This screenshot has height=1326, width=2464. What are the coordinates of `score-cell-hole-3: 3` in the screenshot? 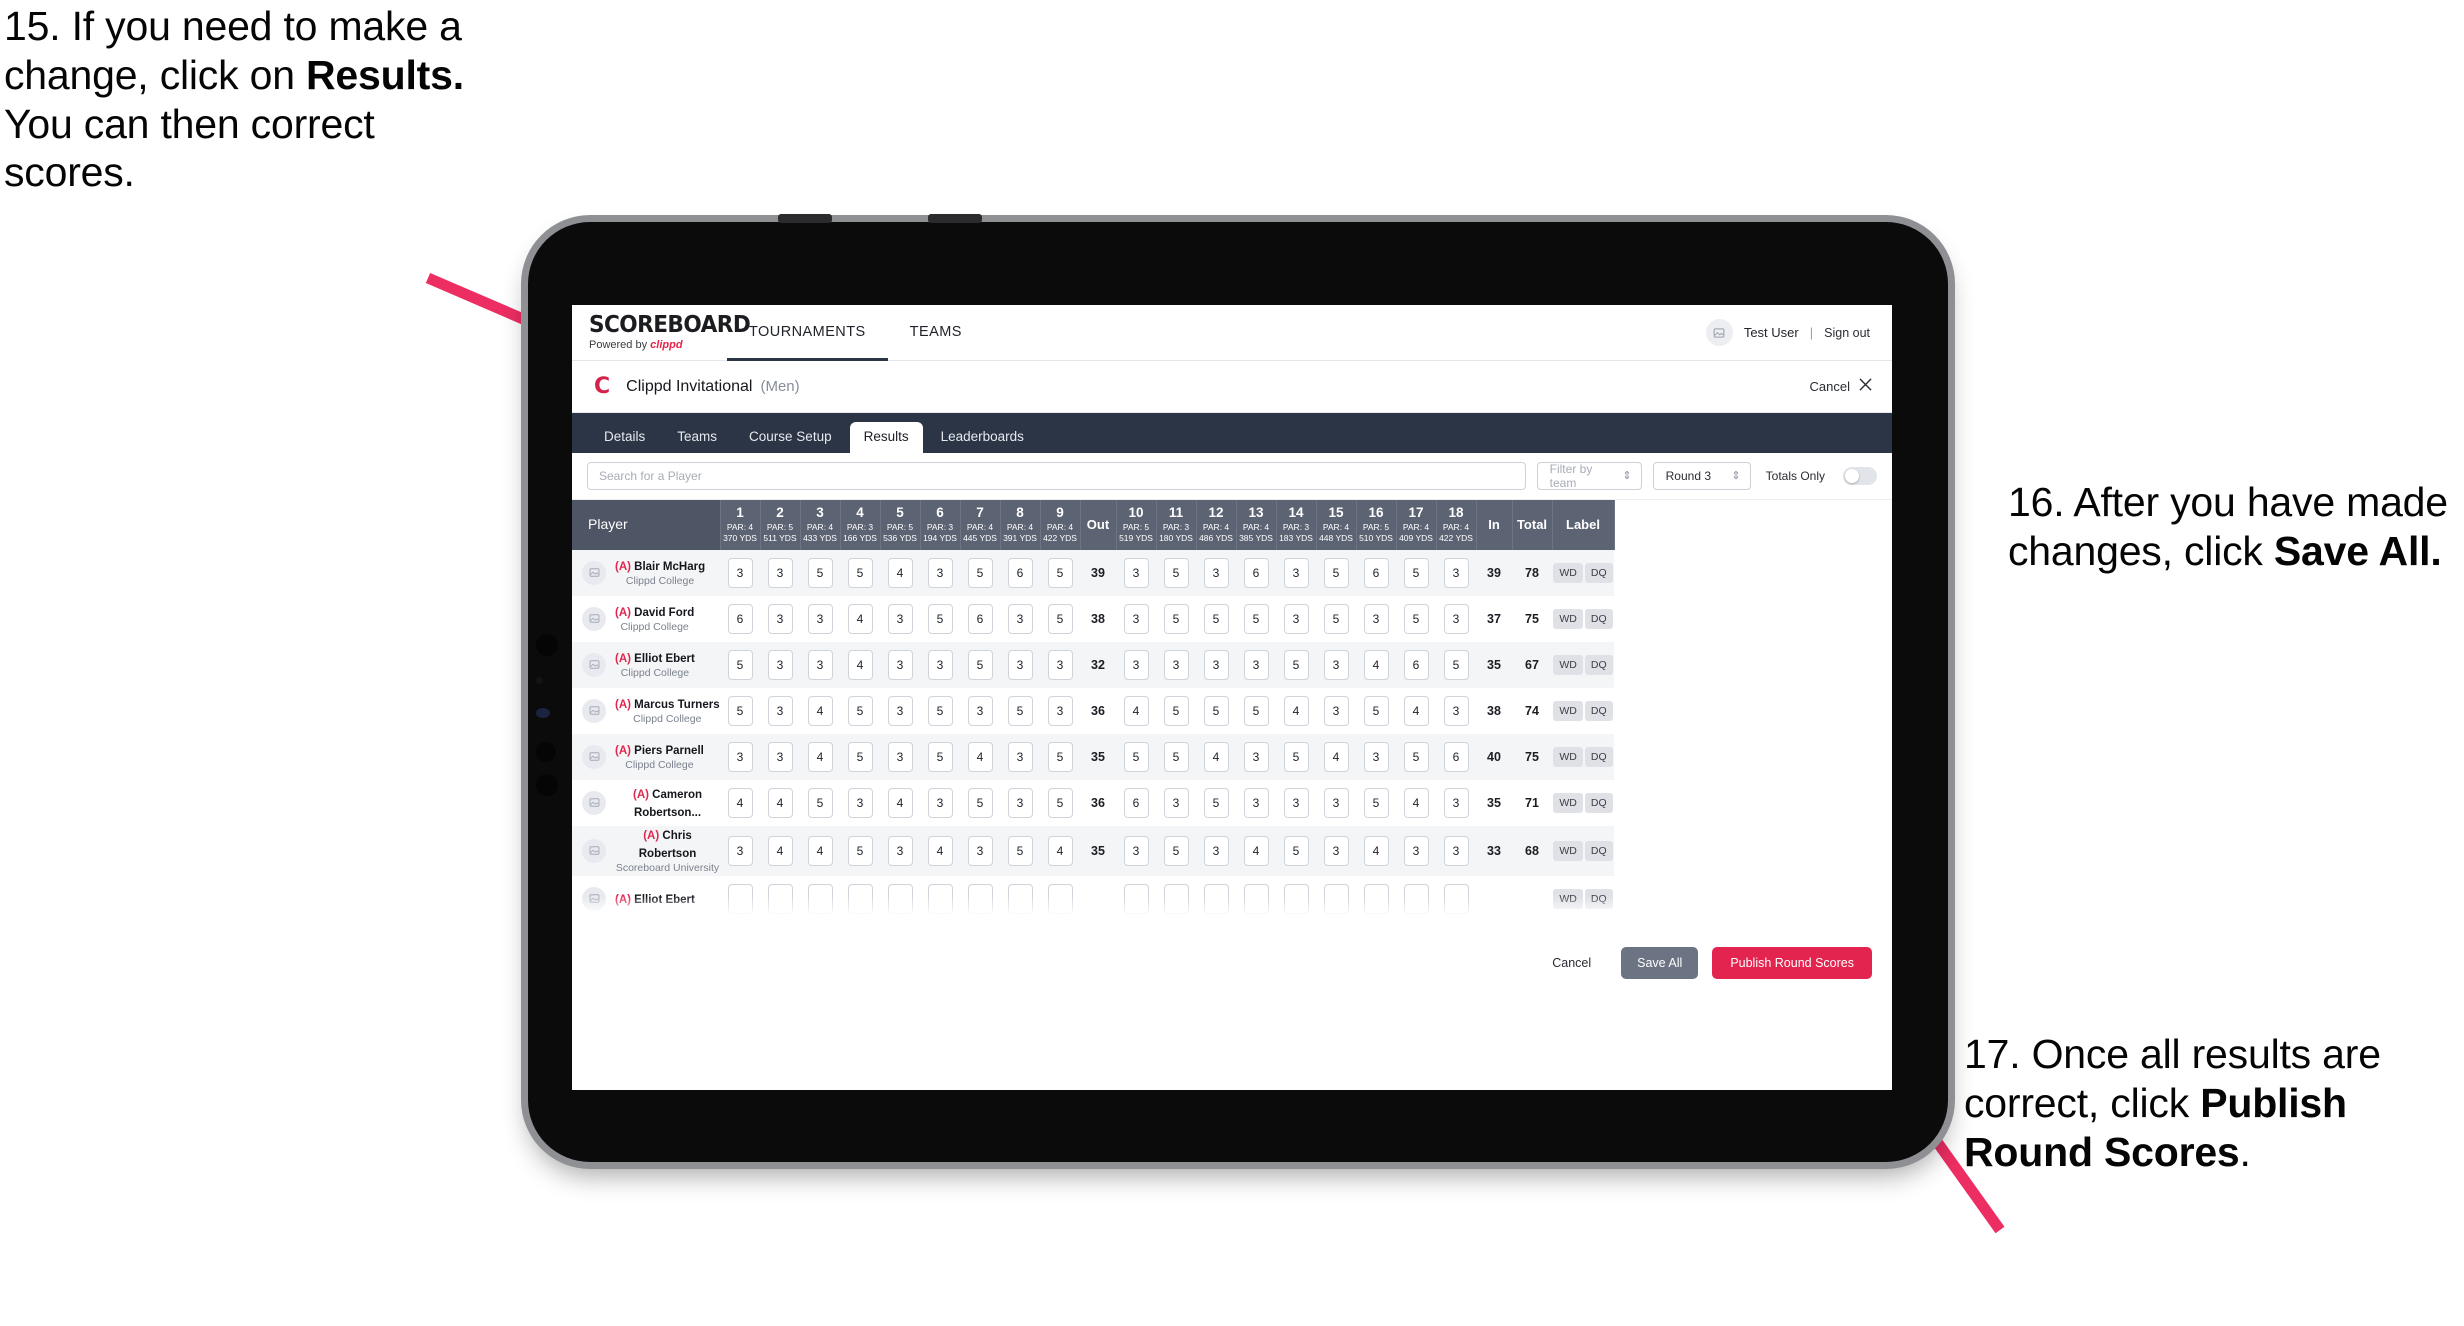 It's located at (820, 665).